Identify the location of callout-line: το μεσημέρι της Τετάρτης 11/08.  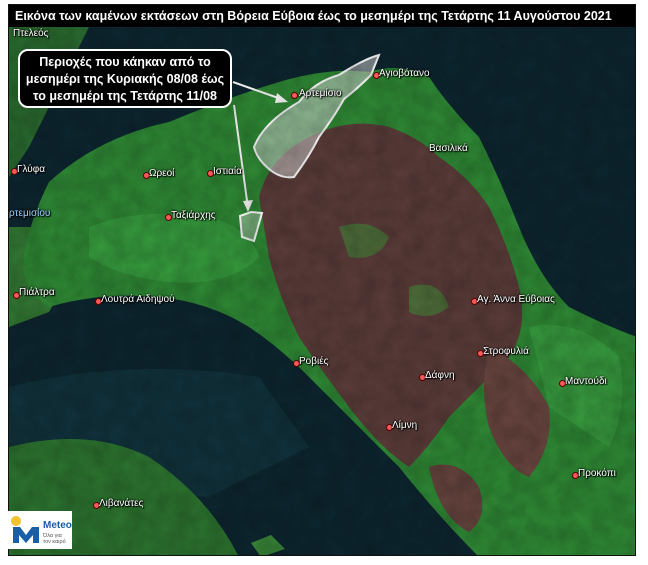
(125, 96).